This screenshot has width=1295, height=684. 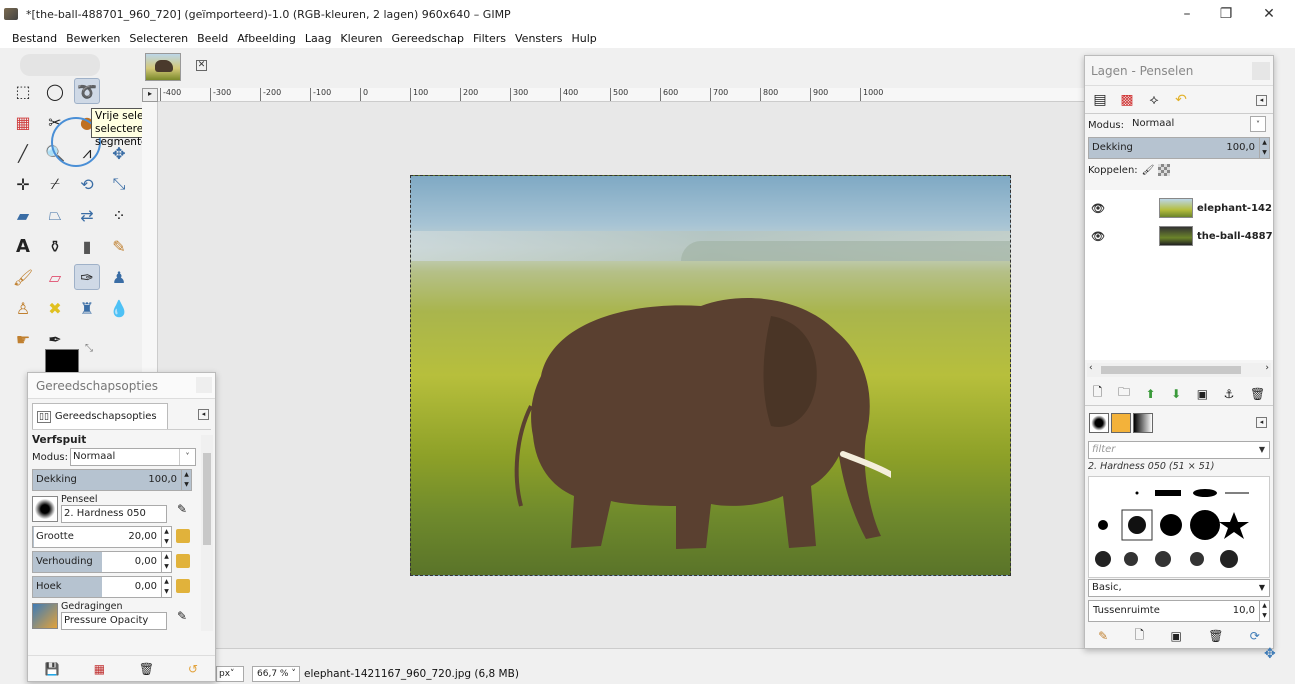 I want to click on tab-paths-icon: ⟡, so click(x=1154, y=100).